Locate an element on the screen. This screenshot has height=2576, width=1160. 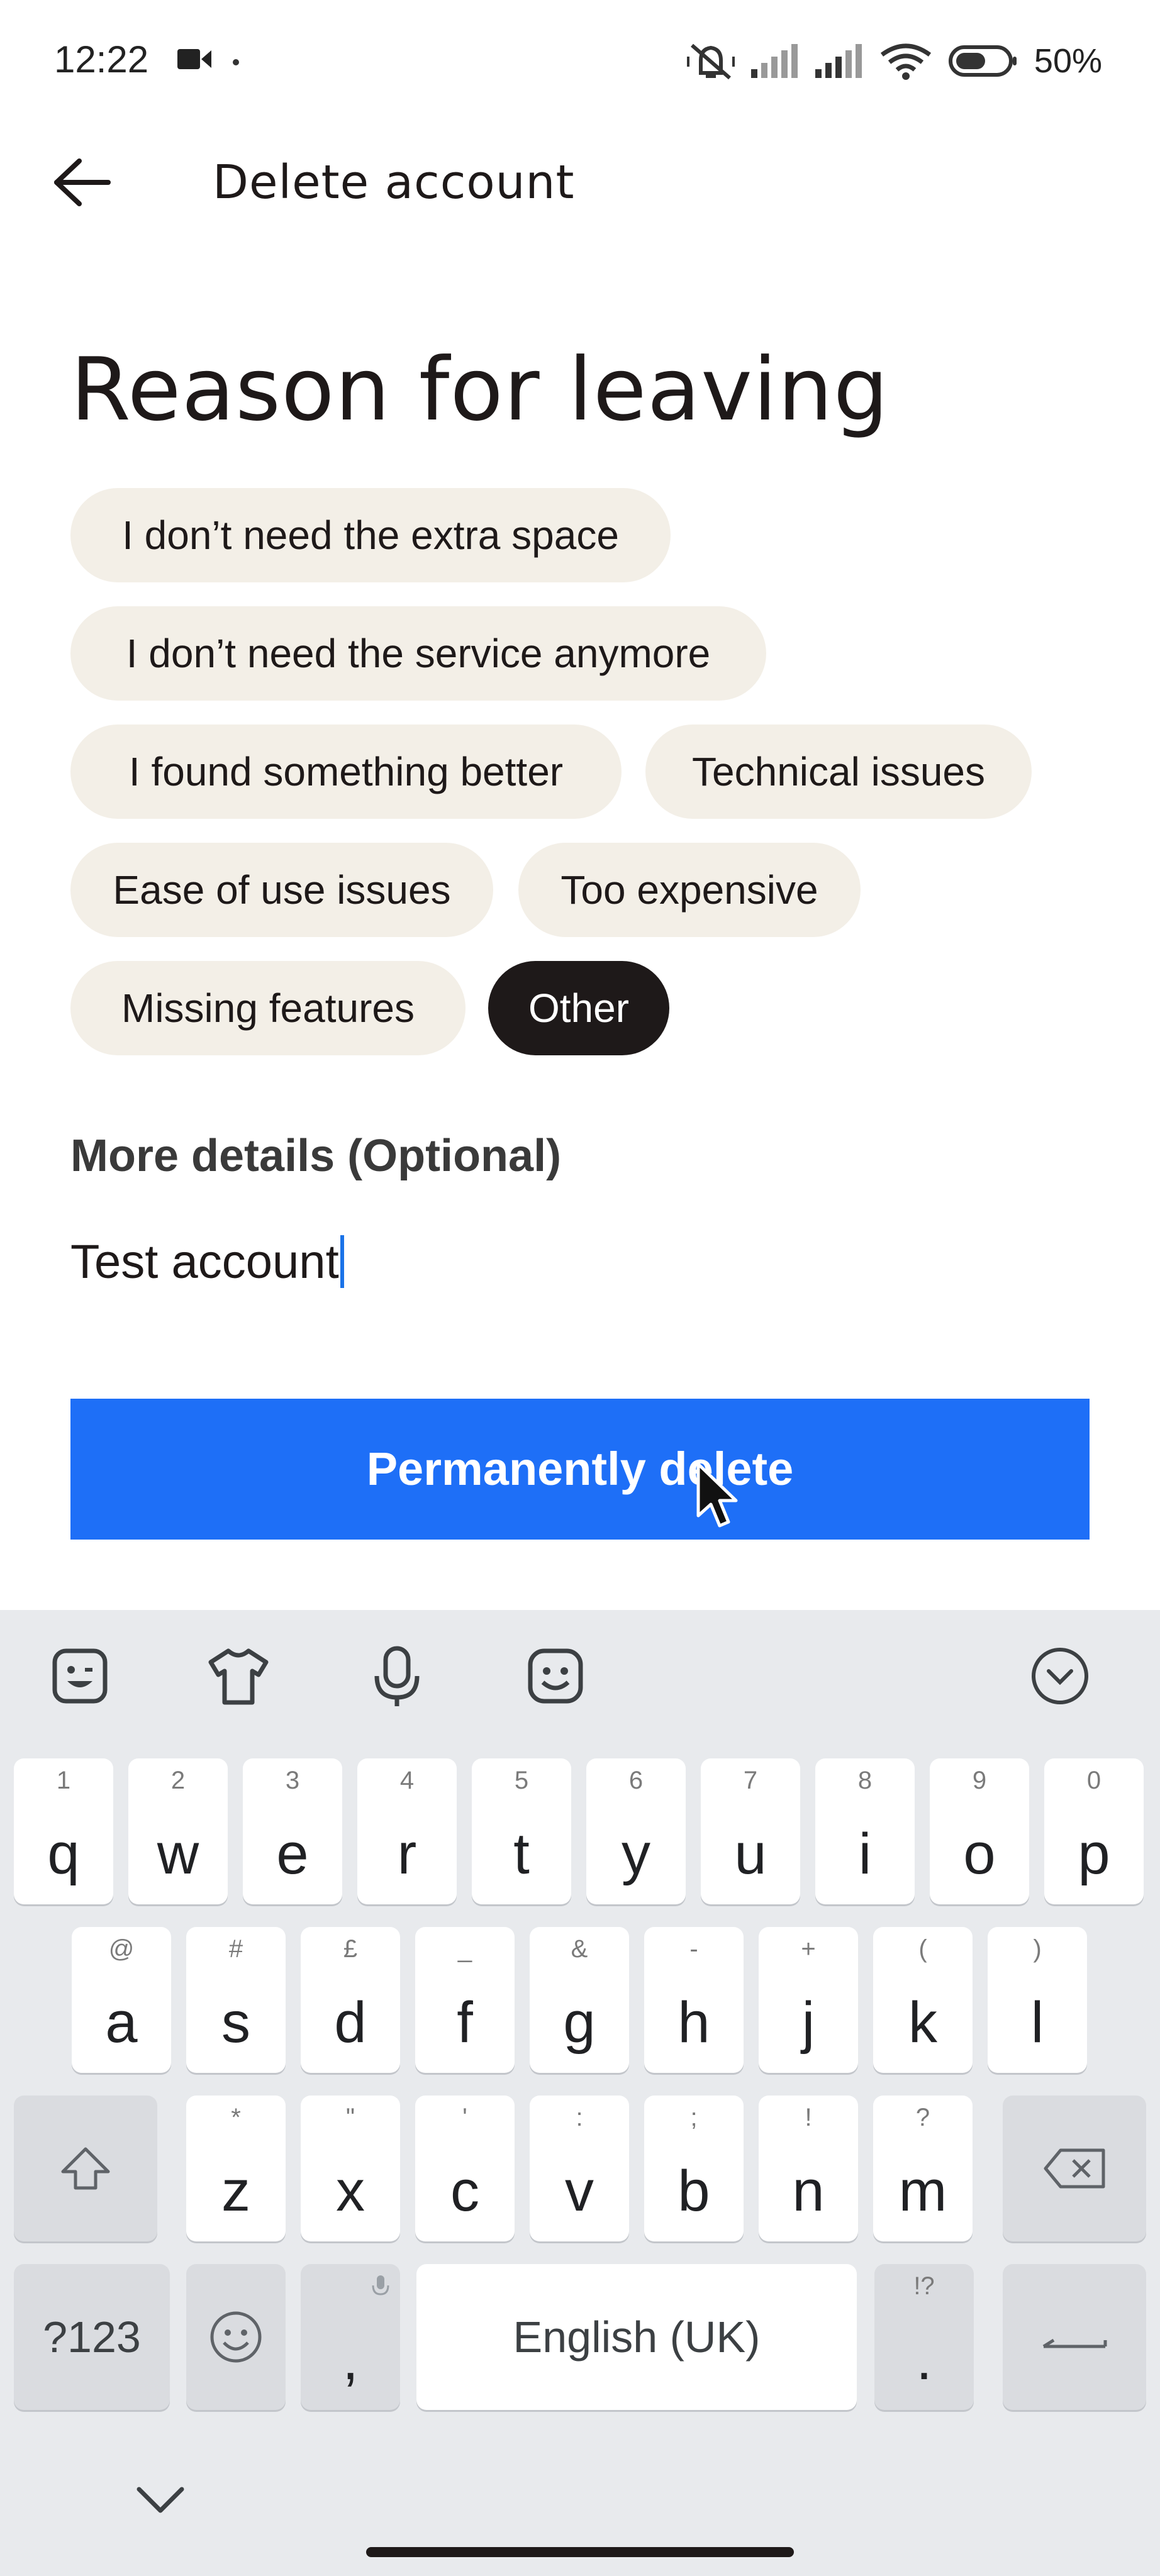
key-b: ; b is located at coordinates (694, 2168).